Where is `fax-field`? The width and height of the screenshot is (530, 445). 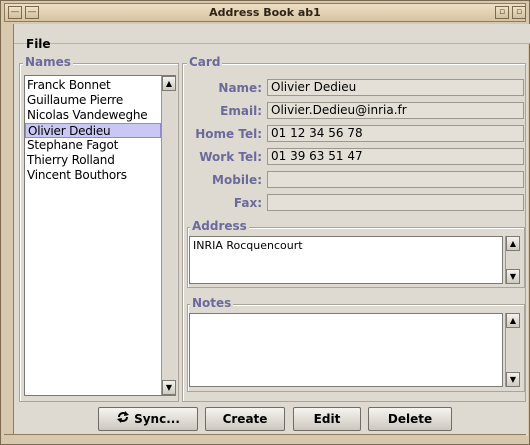
fax-field is located at coordinates (395, 202).